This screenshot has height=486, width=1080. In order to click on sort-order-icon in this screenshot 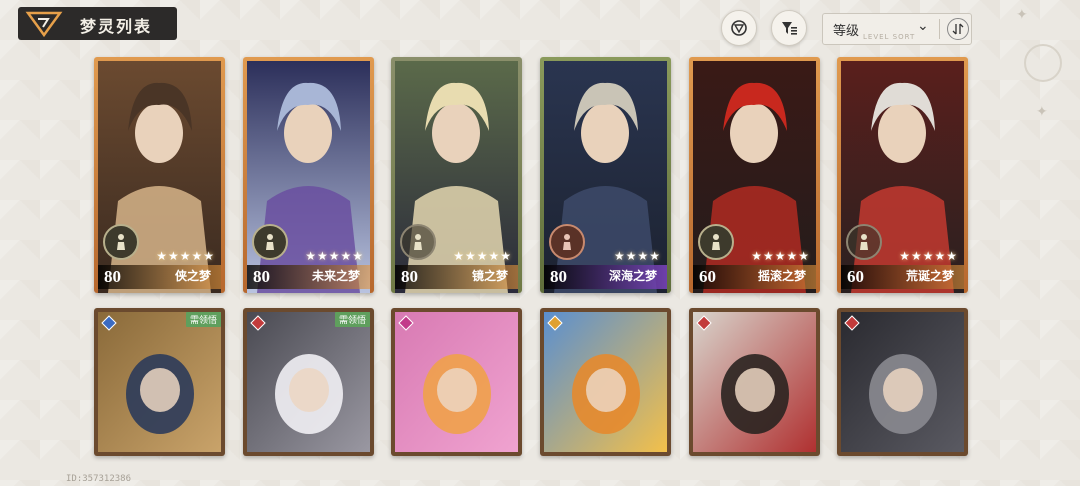, I will do `click(958, 29)`.